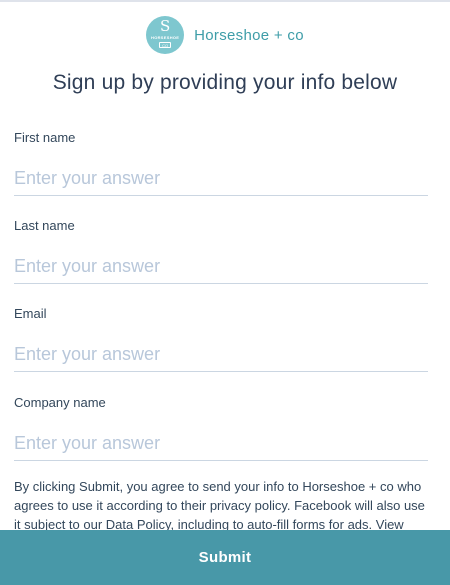 This screenshot has height=585, width=450. Describe the element at coordinates (249, 35) in the screenshot. I see `brand-name: Horseshoe + co` at that location.